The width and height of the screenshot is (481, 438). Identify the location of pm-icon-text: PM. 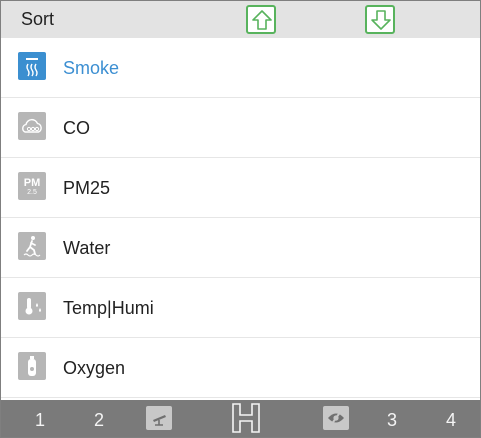
(32, 183).